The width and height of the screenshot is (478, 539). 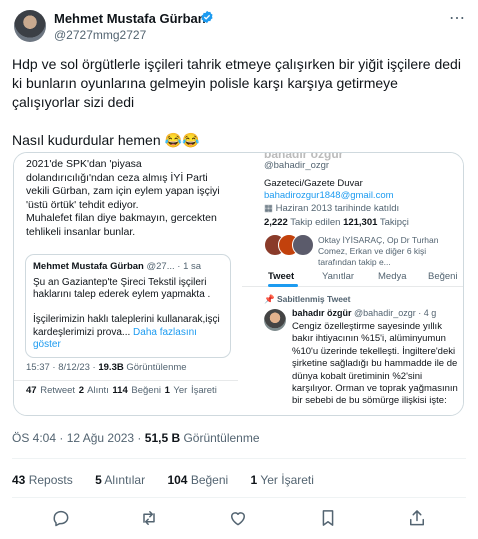 What do you see at coordinates (395, 313) in the screenshot?
I see `pinned-post-handle: @bahadir_ozgr · 4 g` at bounding box center [395, 313].